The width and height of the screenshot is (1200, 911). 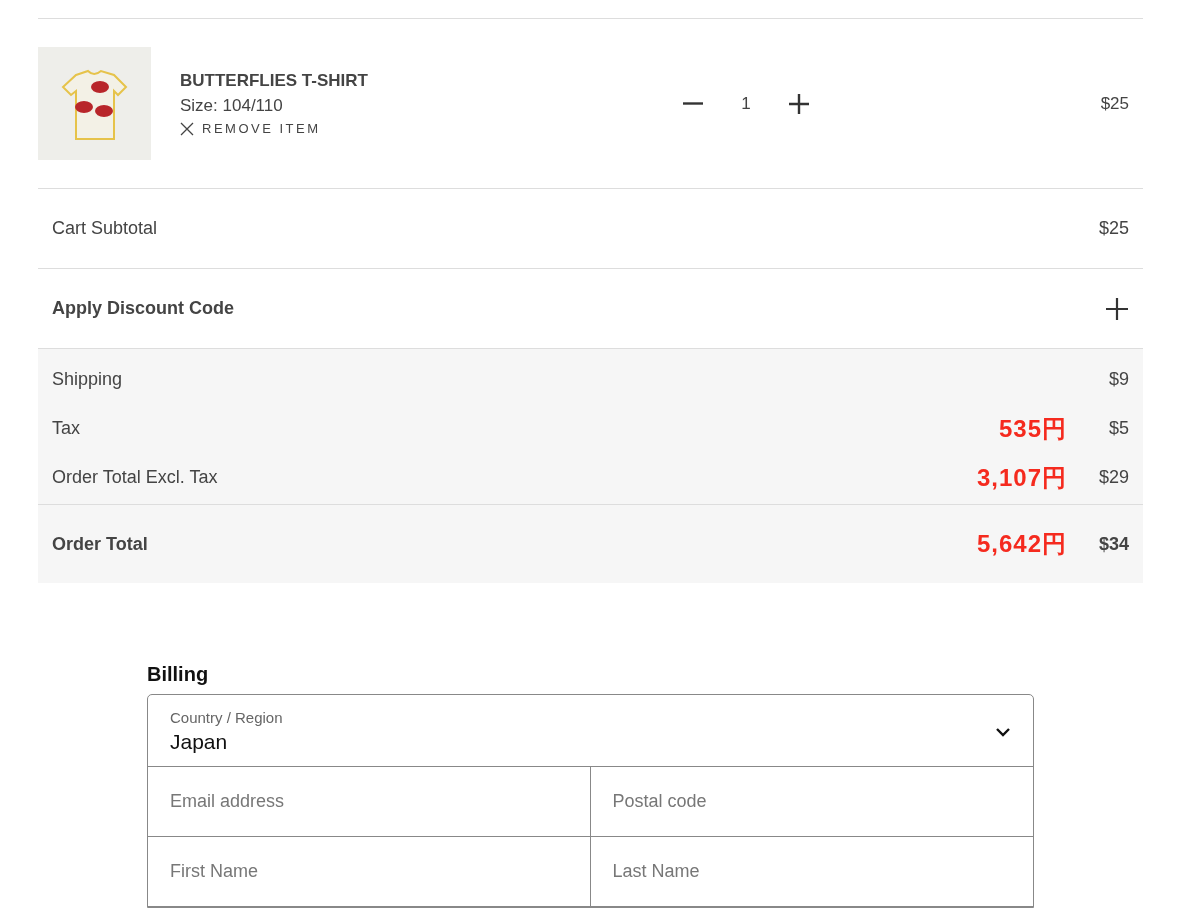 What do you see at coordinates (66, 428) in the screenshot?
I see `summary-label: Tax` at bounding box center [66, 428].